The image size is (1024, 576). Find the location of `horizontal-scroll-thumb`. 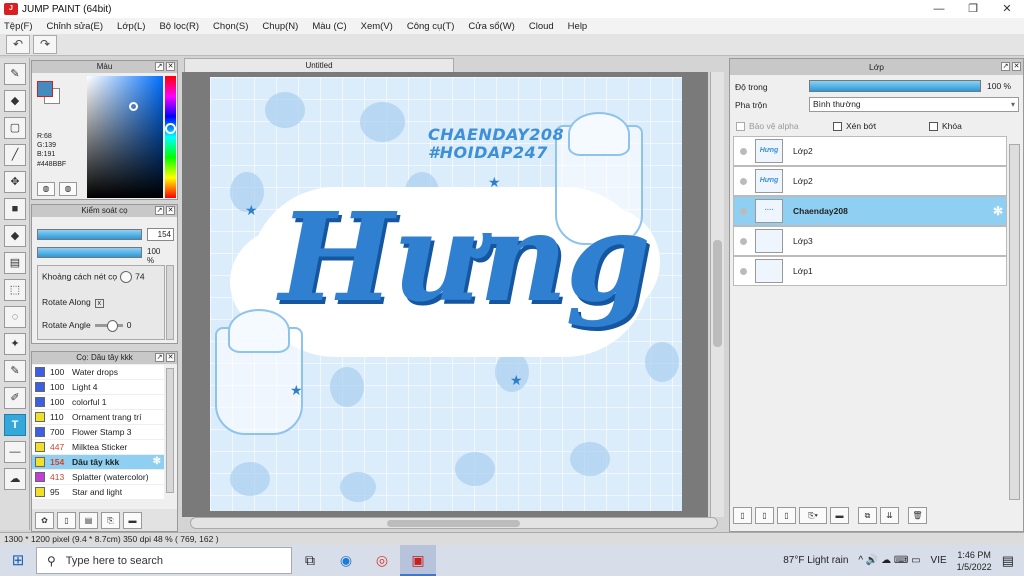

horizontal-scroll-thumb is located at coordinates (453, 523).